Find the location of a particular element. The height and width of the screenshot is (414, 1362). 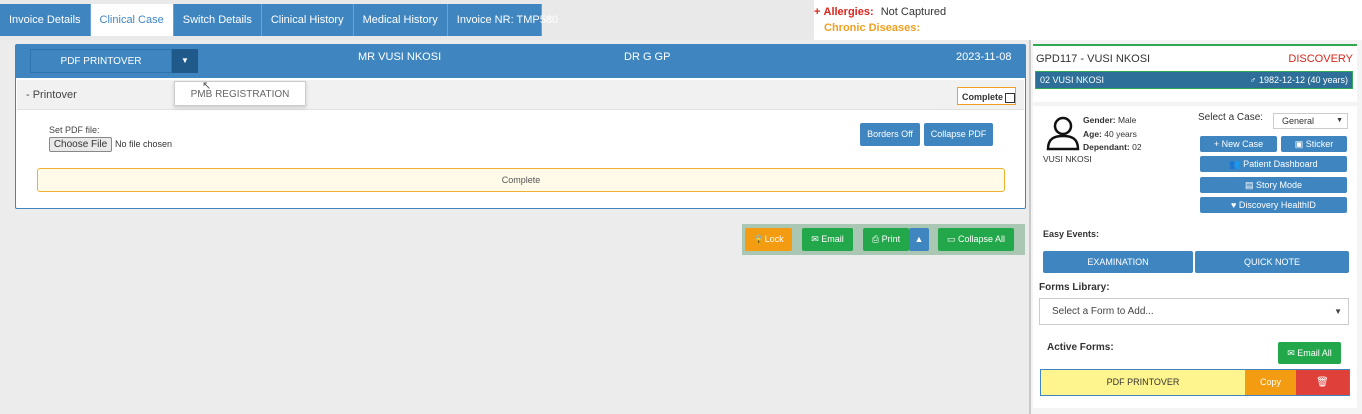

action-bar: 🔒Lock ✉ Email ⎙ Print ▲ ▭ Collapse All is located at coordinates (883, 239).